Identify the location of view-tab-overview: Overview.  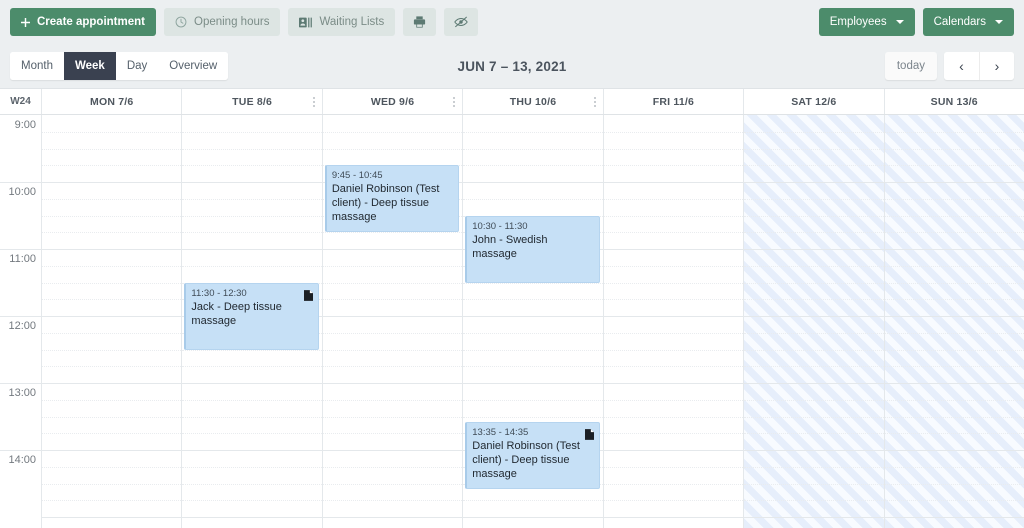
(193, 66).